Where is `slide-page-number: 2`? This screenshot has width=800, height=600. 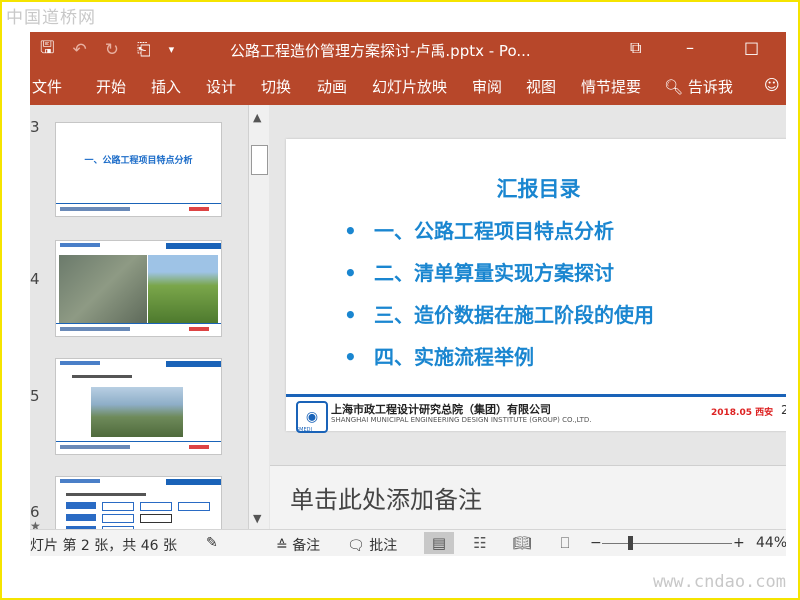
slide-page-number: 2 is located at coordinates (783, 410).